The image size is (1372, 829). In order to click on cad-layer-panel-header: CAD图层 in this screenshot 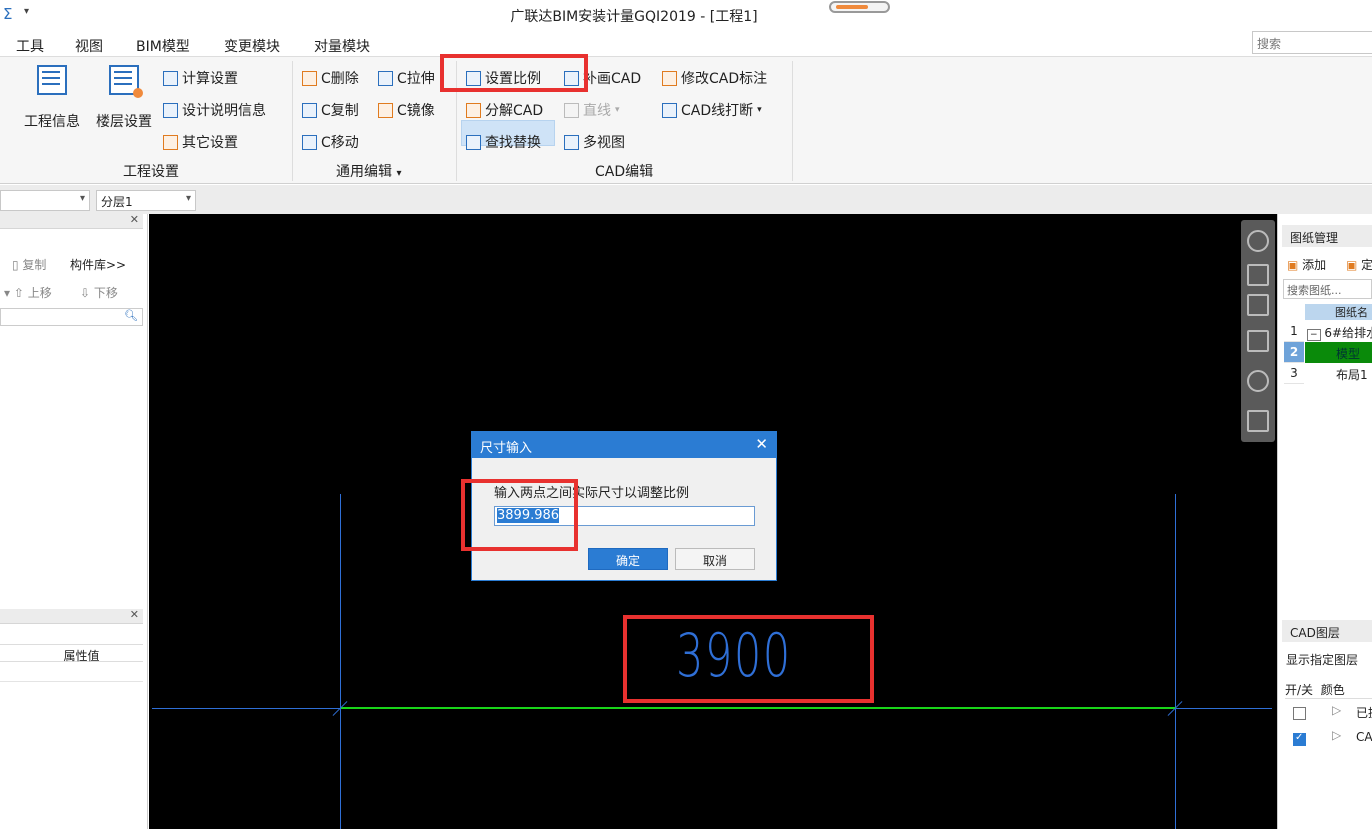, I will do `click(1327, 631)`.